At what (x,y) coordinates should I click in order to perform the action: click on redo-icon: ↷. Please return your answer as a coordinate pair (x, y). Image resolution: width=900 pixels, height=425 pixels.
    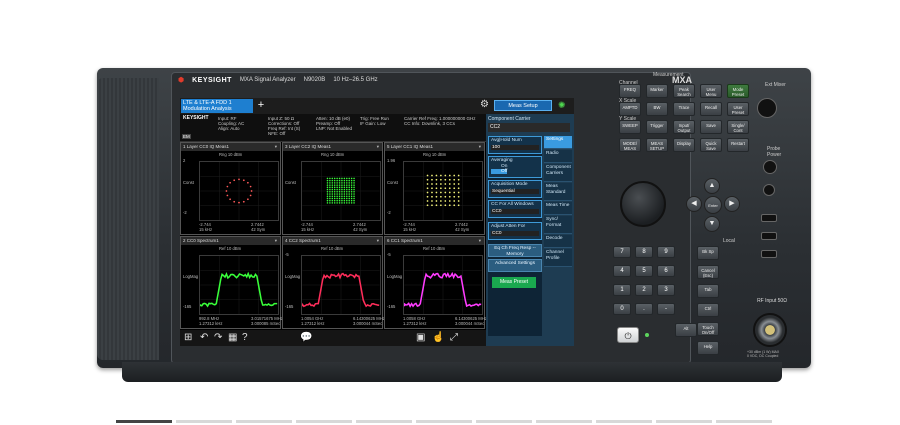
    Looking at the image, I should click on (218, 338).